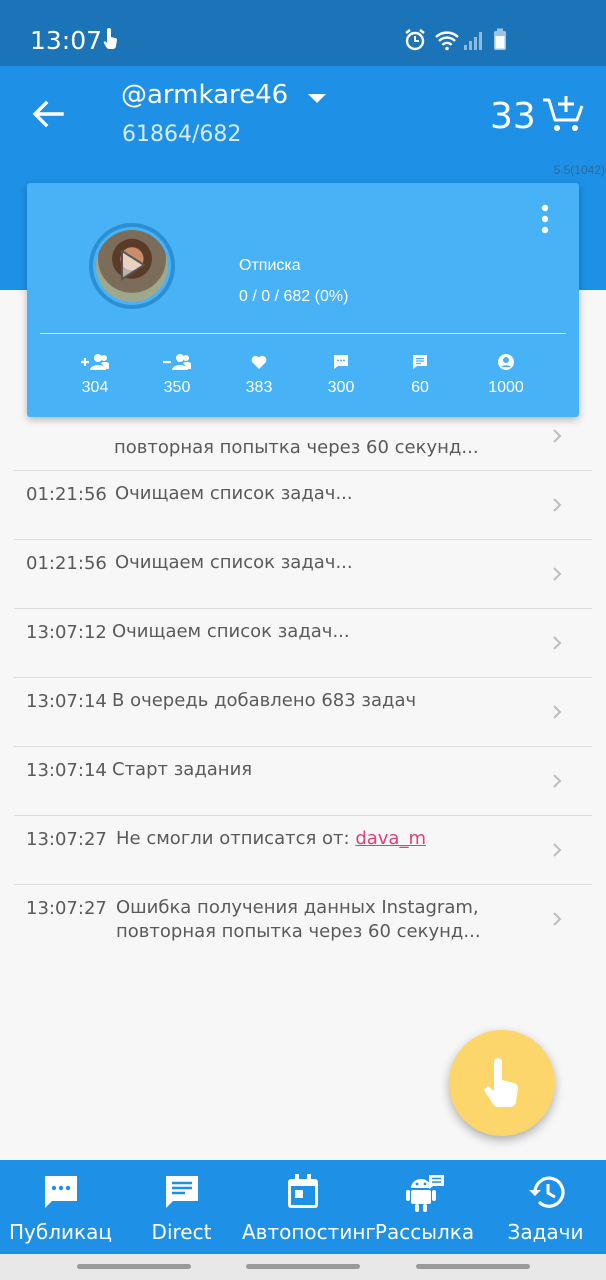 The width and height of the screenshot is (606, 1280). I want to click on account-name: @armkare46, so click(204, 95).